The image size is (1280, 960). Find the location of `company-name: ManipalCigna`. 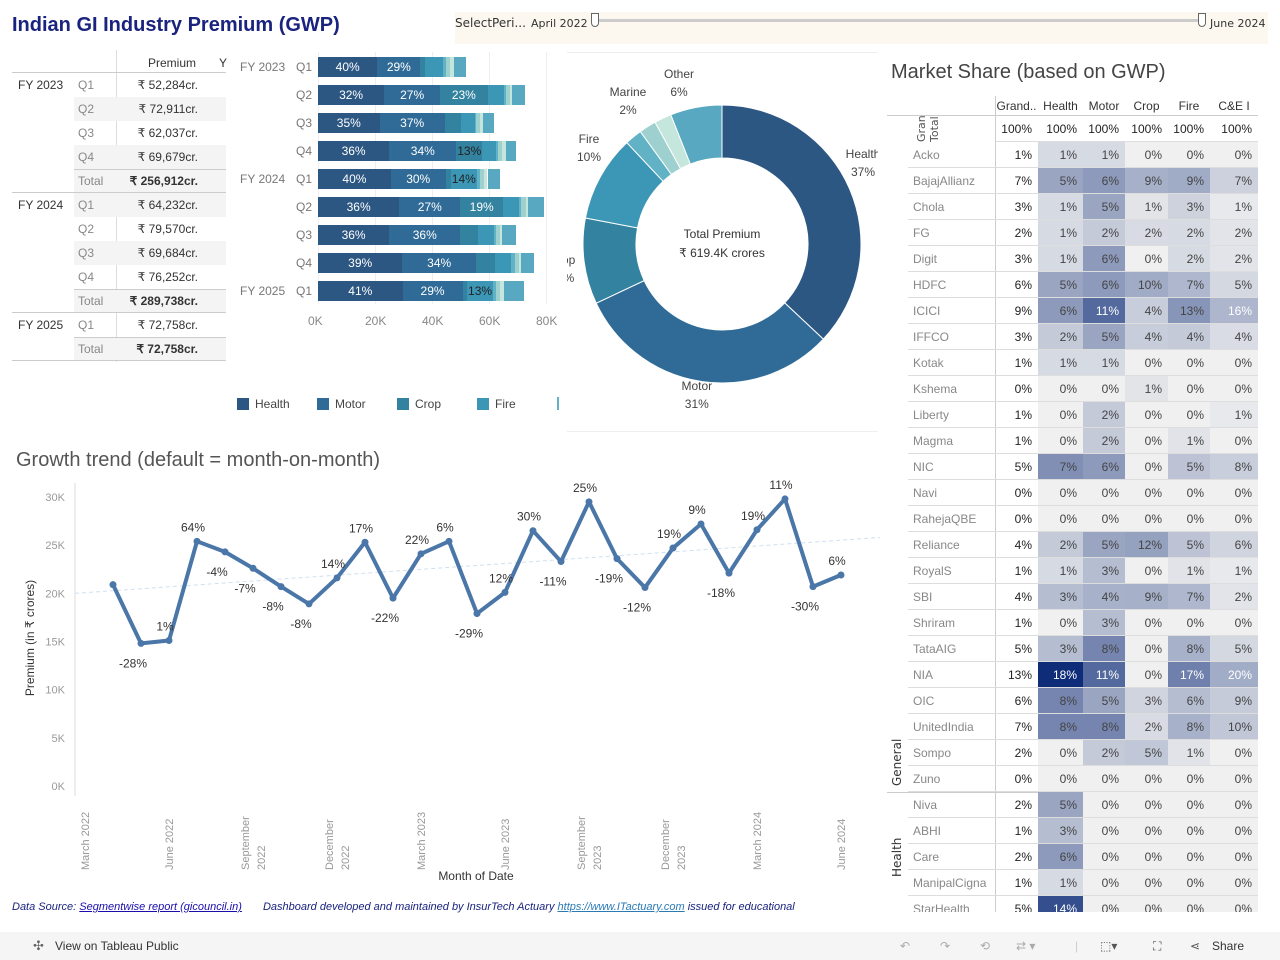

company-name: ManipalCigna is located at coordinates (951, 883).